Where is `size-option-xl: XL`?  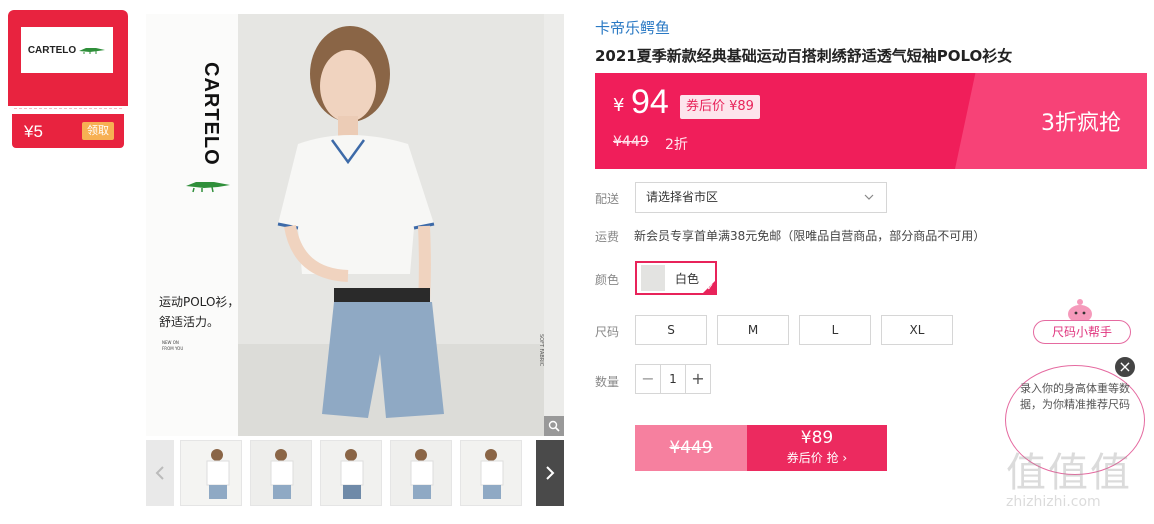 size-option-xl: XL is located at coordinates (917, 330).